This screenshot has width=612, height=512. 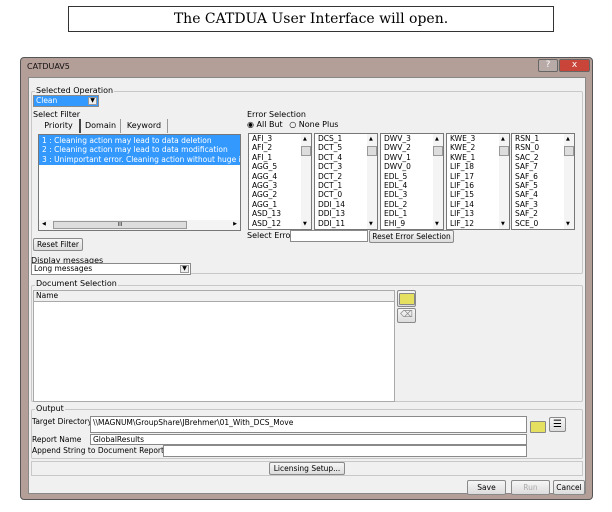 What do you see at coordinates (75, 90) in the screenshot?
I see `selected-operation-label: Selected Operation` at bounding box center [75, 90].